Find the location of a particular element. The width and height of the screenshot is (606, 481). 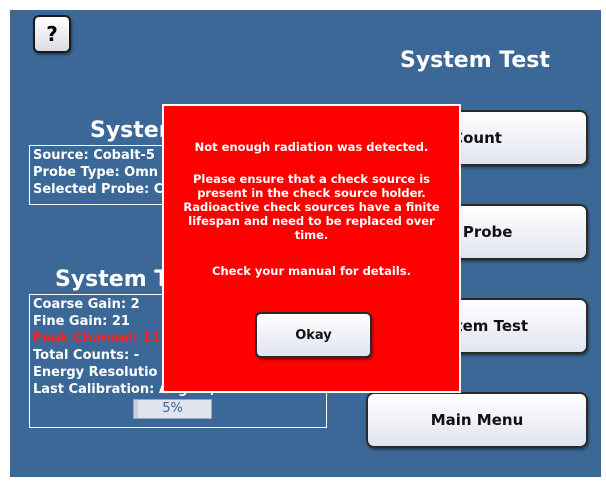

okay-button: Okay is located at coordinates (313, 335).